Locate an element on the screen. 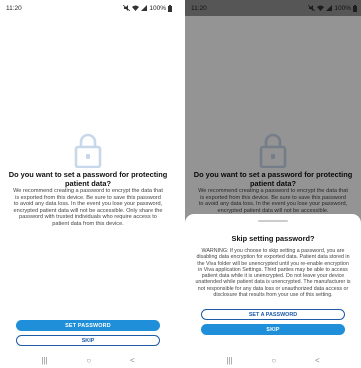 The image size is (361, 368). status-time: 11:20 is located at coordinates (14, 8).